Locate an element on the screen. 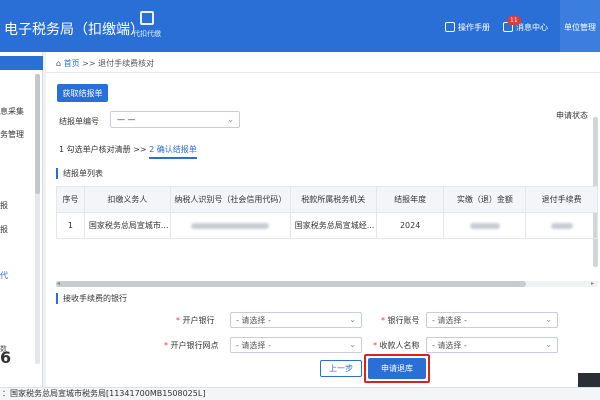 This screenshot has height=400, width=600. bank-section-title: 接收手续费的银行 is located at coordinates (91, 298).